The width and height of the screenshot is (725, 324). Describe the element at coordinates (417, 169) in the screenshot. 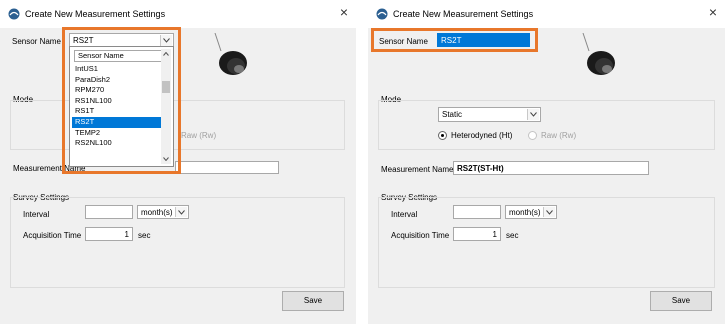

I see `measurement-name-label: Measurement Name` at that location.